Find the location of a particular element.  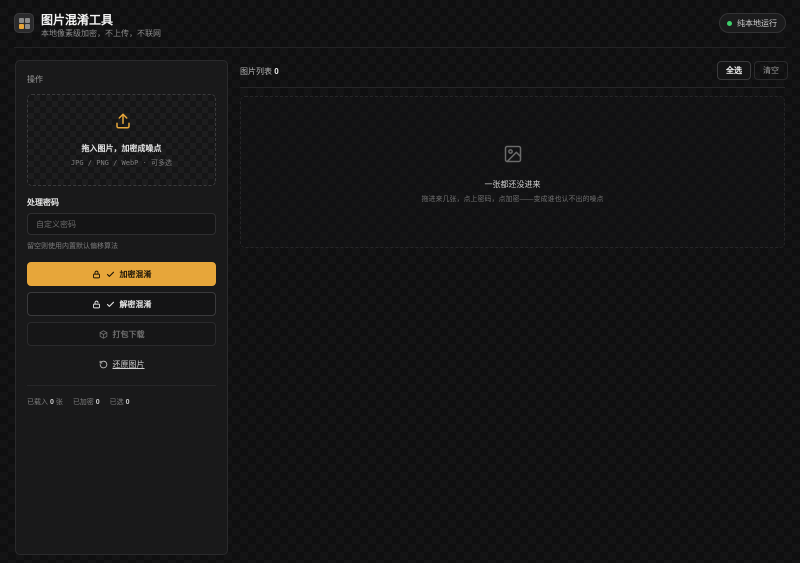

pack-download-button: 打包下载 is located at coordinates (121, 334).